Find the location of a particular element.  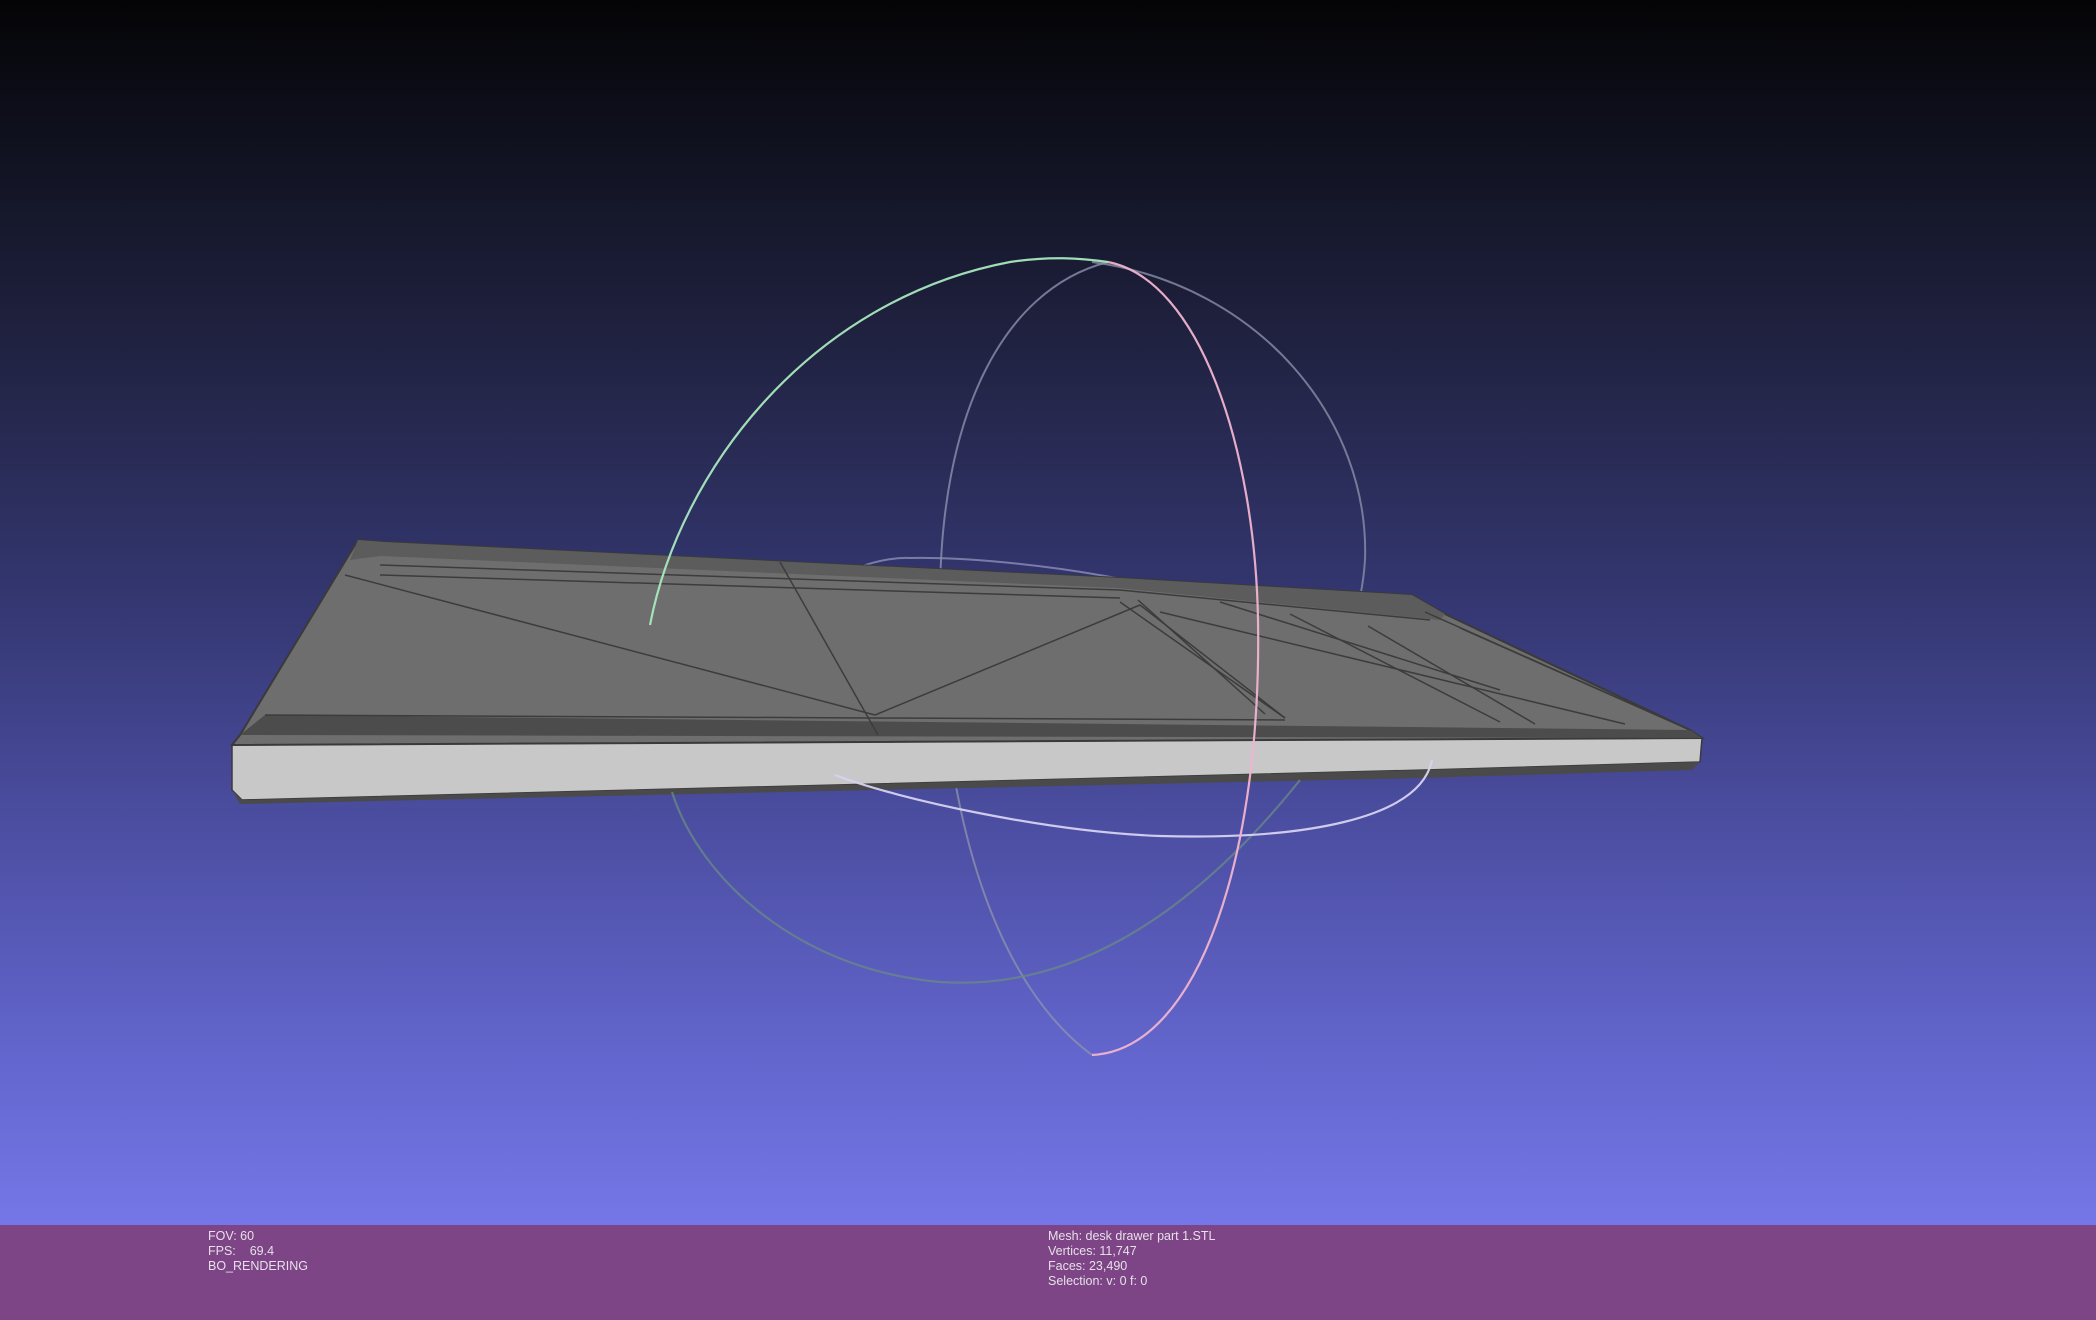

vertices-readout: Vertices: 11,747 is located at coordinates (1092, 1251).